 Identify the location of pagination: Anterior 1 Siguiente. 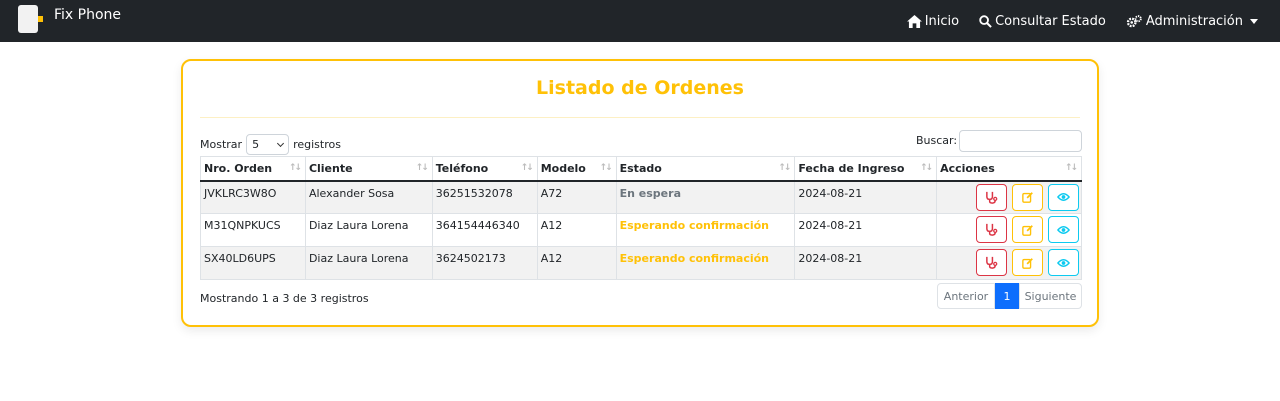
(1009, 296).